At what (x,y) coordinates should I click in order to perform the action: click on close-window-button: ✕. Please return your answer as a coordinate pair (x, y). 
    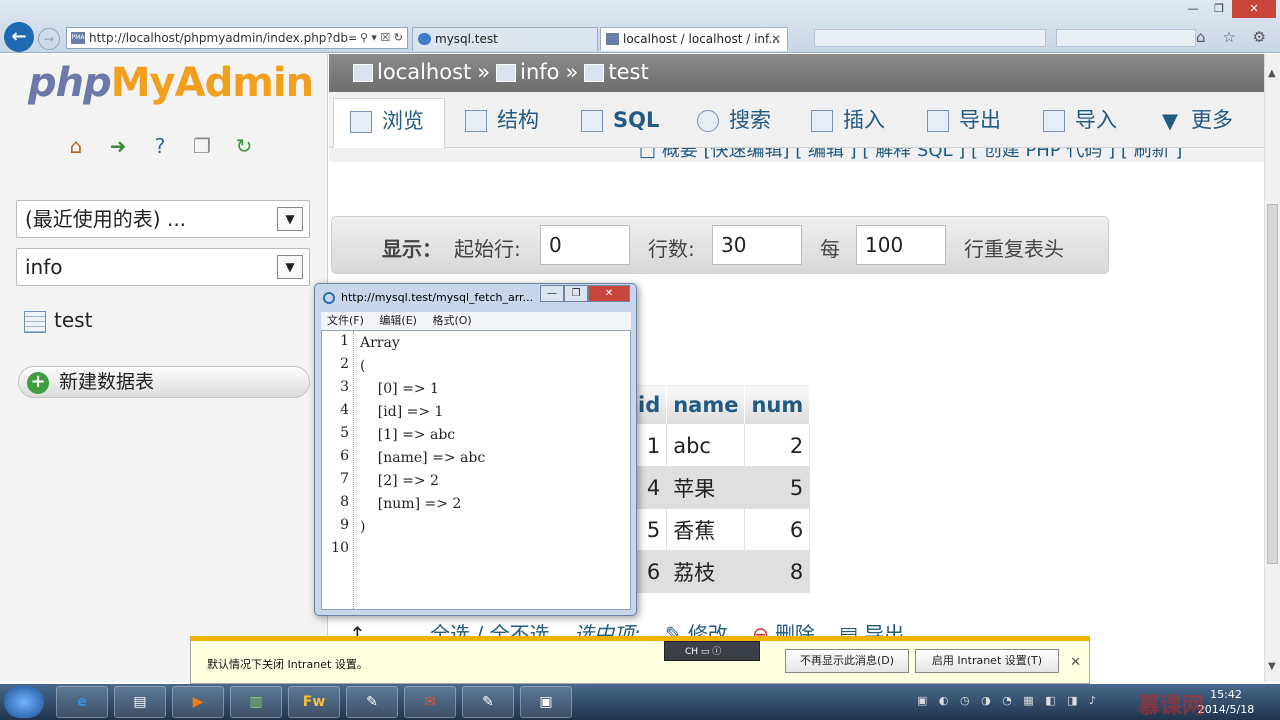
    Looking at the image, I should click on (1254, 9).